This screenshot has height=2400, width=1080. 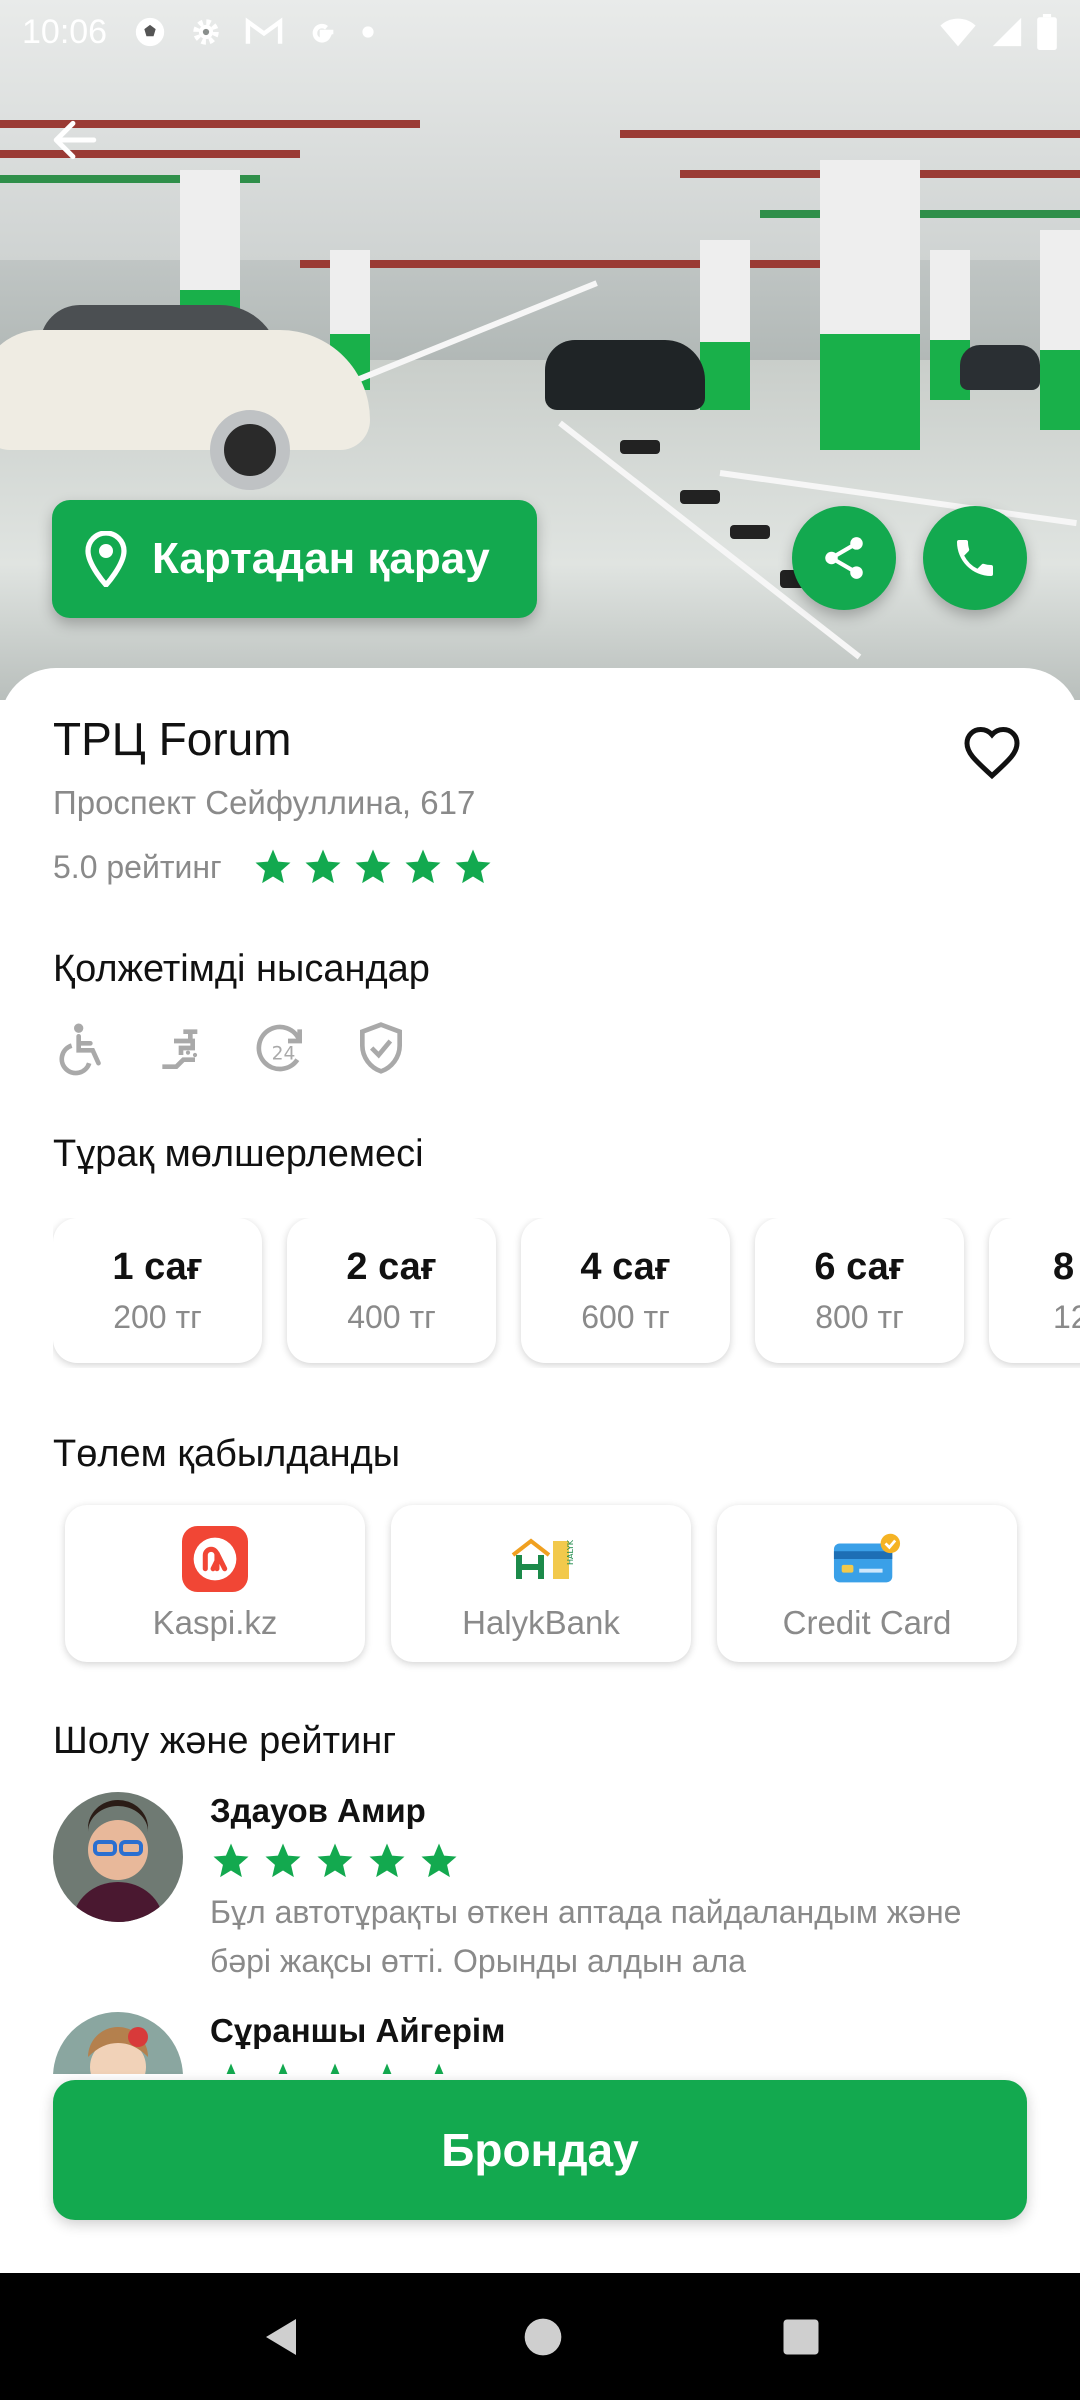 What do you see at coordinates (540, 32) in the screenshot?
I see `status-bar: 10:06` at bounding box center [540, 32].